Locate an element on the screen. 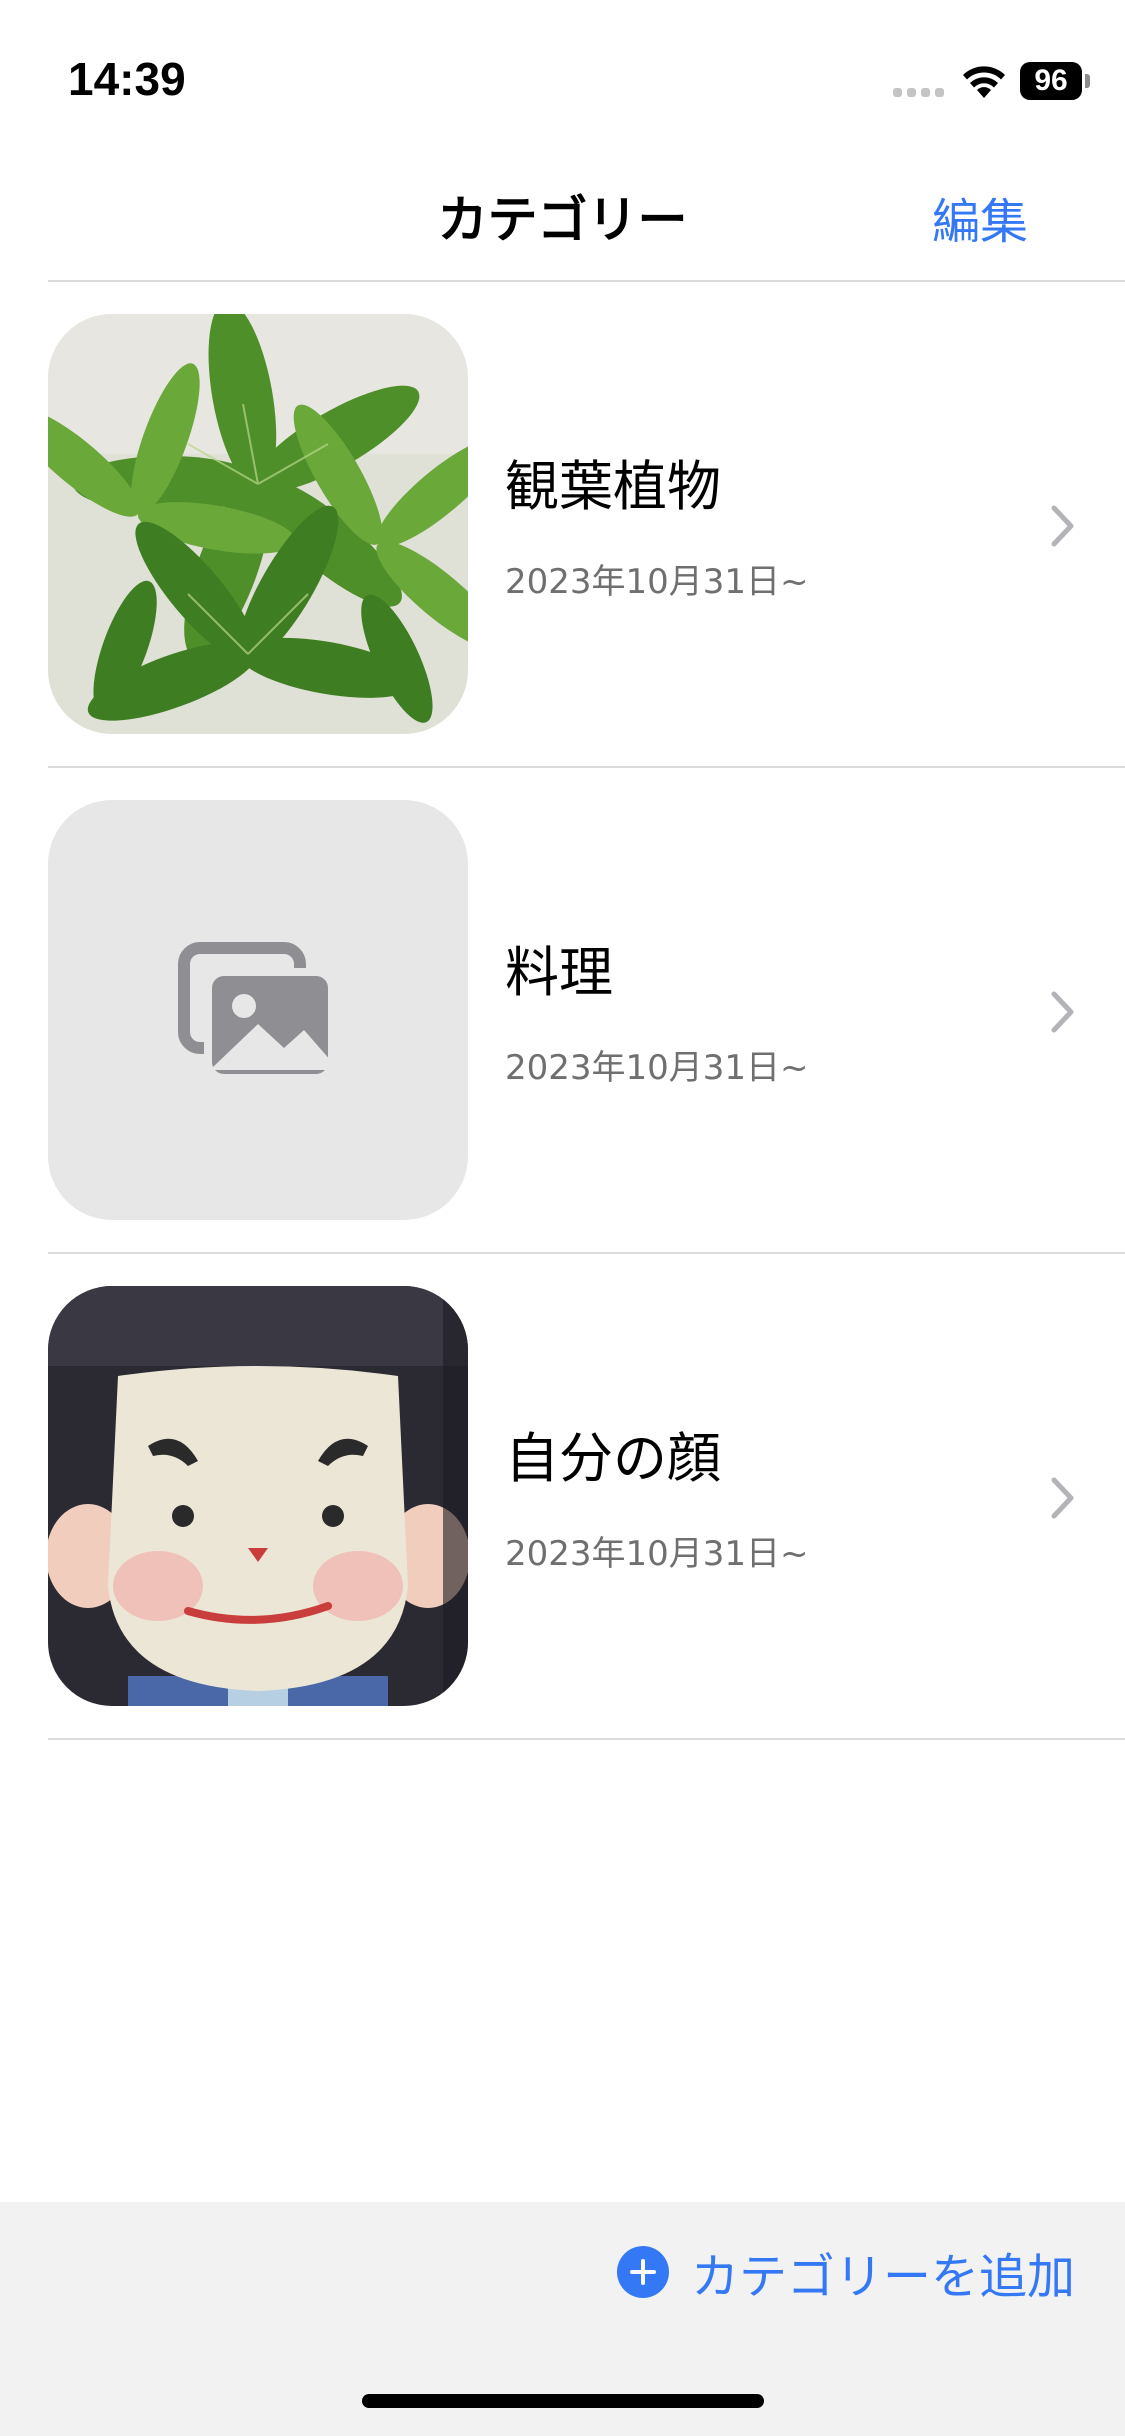 Image resolution: width=1125 pixels, height=2436 pixels. row-divider is located at coordinates (586, 1739).